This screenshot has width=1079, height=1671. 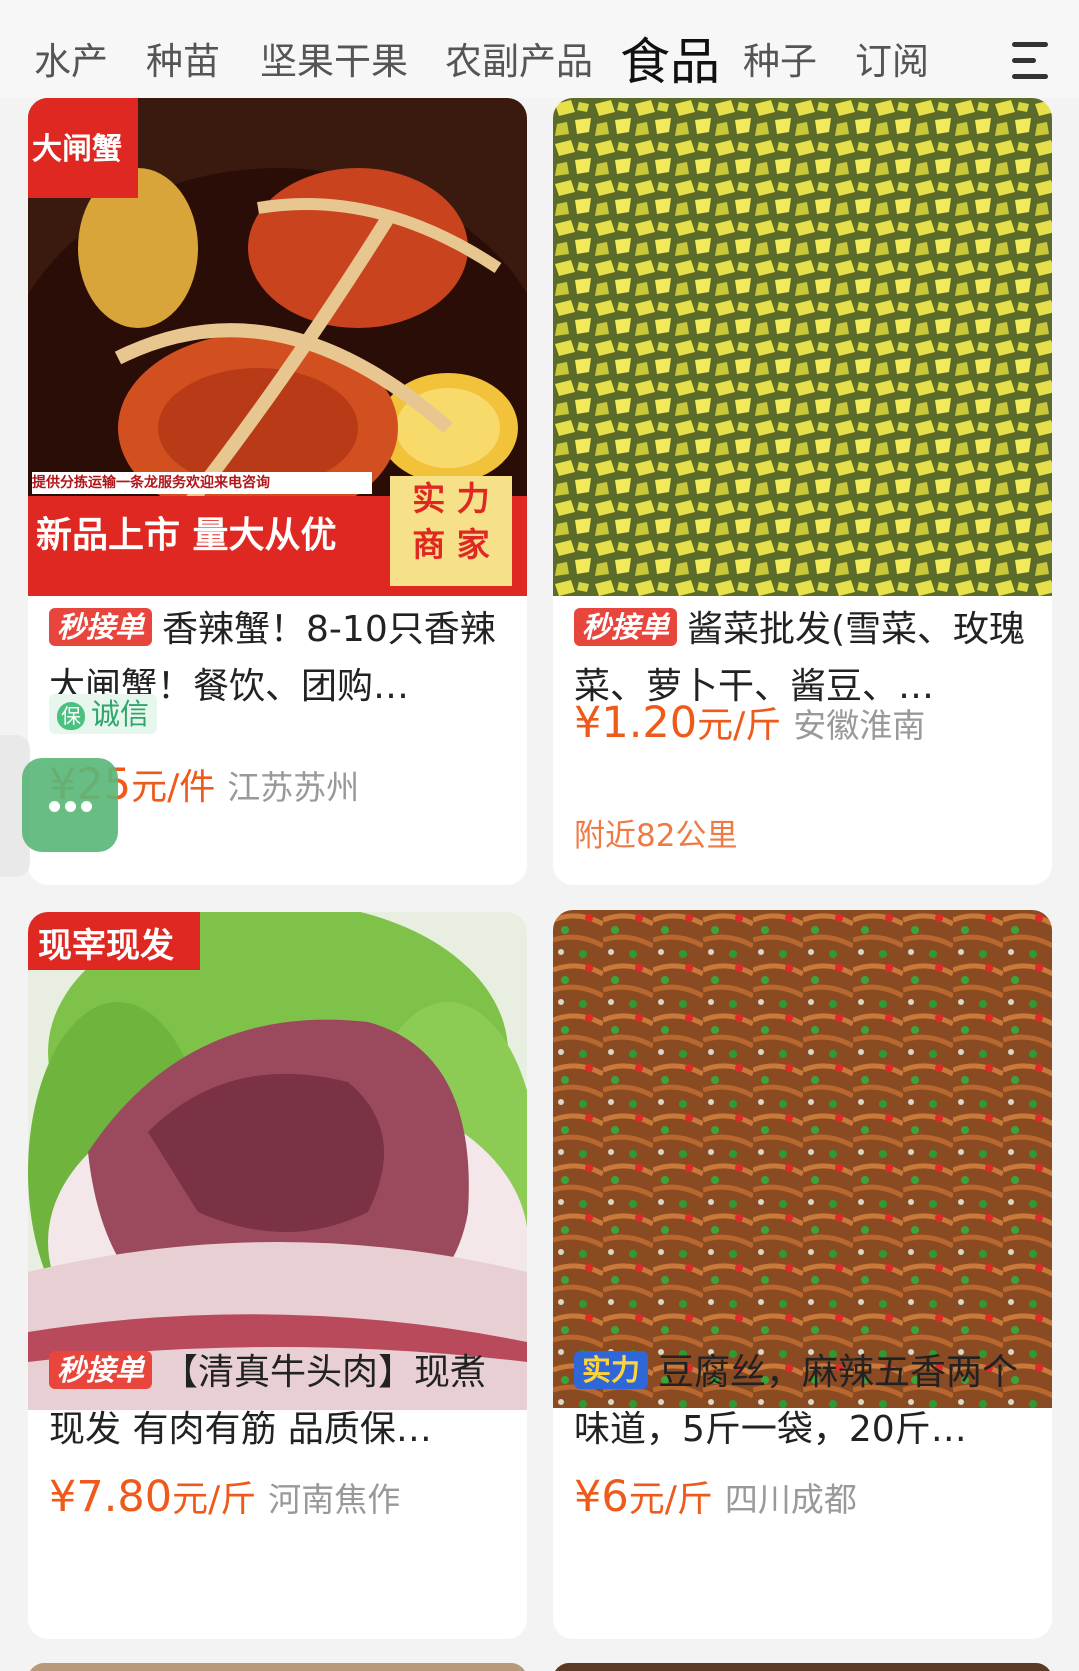 I want to click on product-image-tofu-strips, so click(x=802, y=1159).